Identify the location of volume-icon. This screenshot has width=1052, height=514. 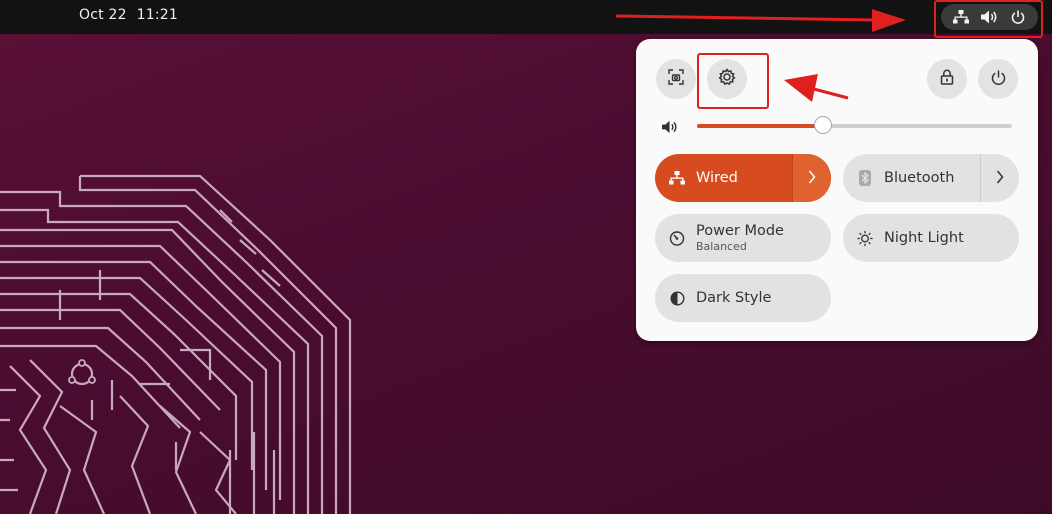
(670, 128).